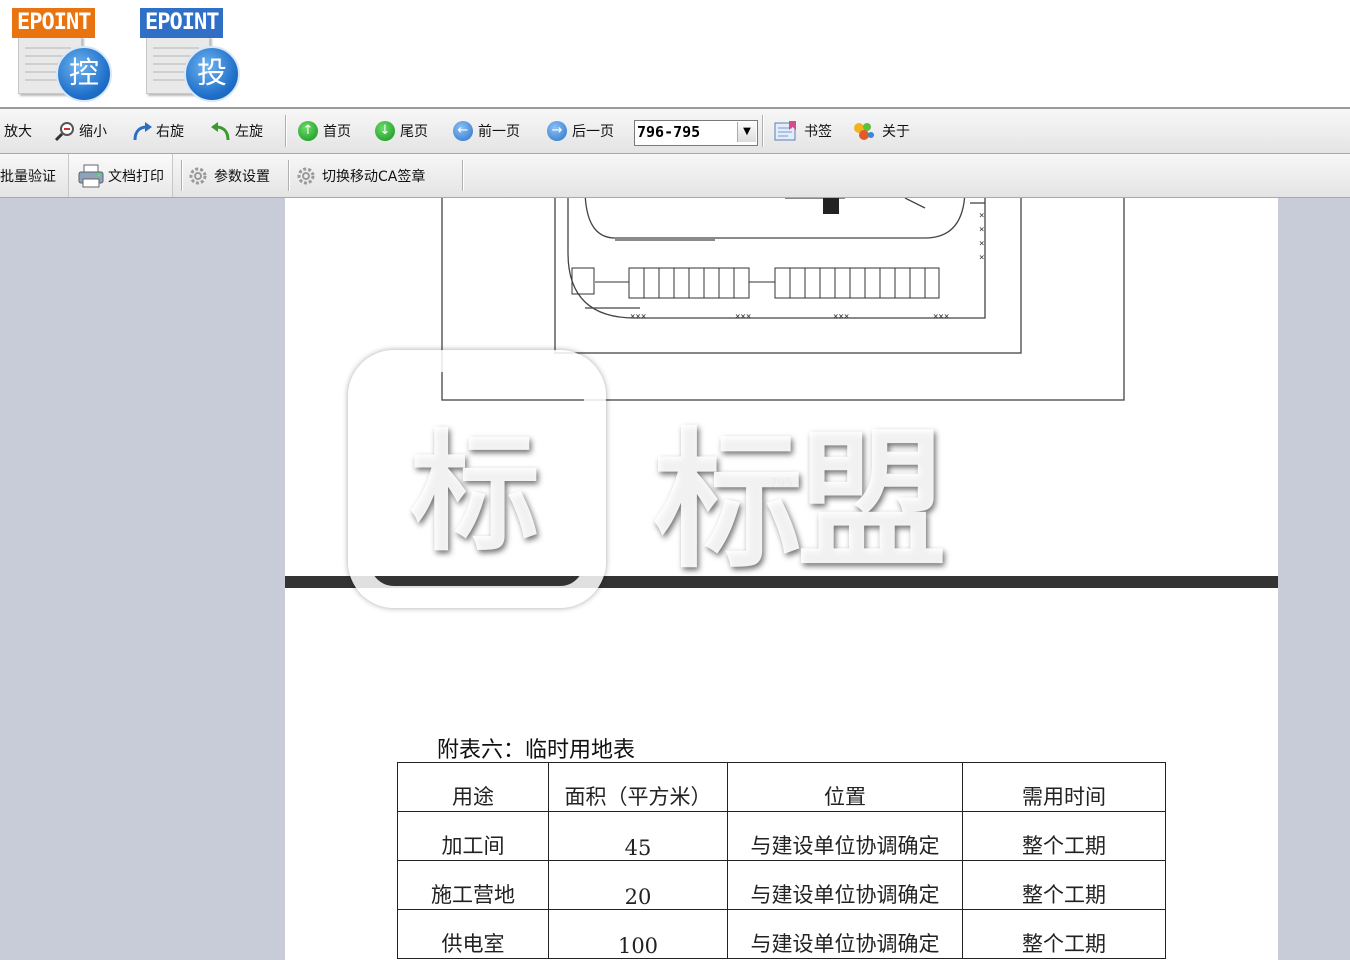  I want to click on rotate-right-label: 右旋, so click(170, 132).